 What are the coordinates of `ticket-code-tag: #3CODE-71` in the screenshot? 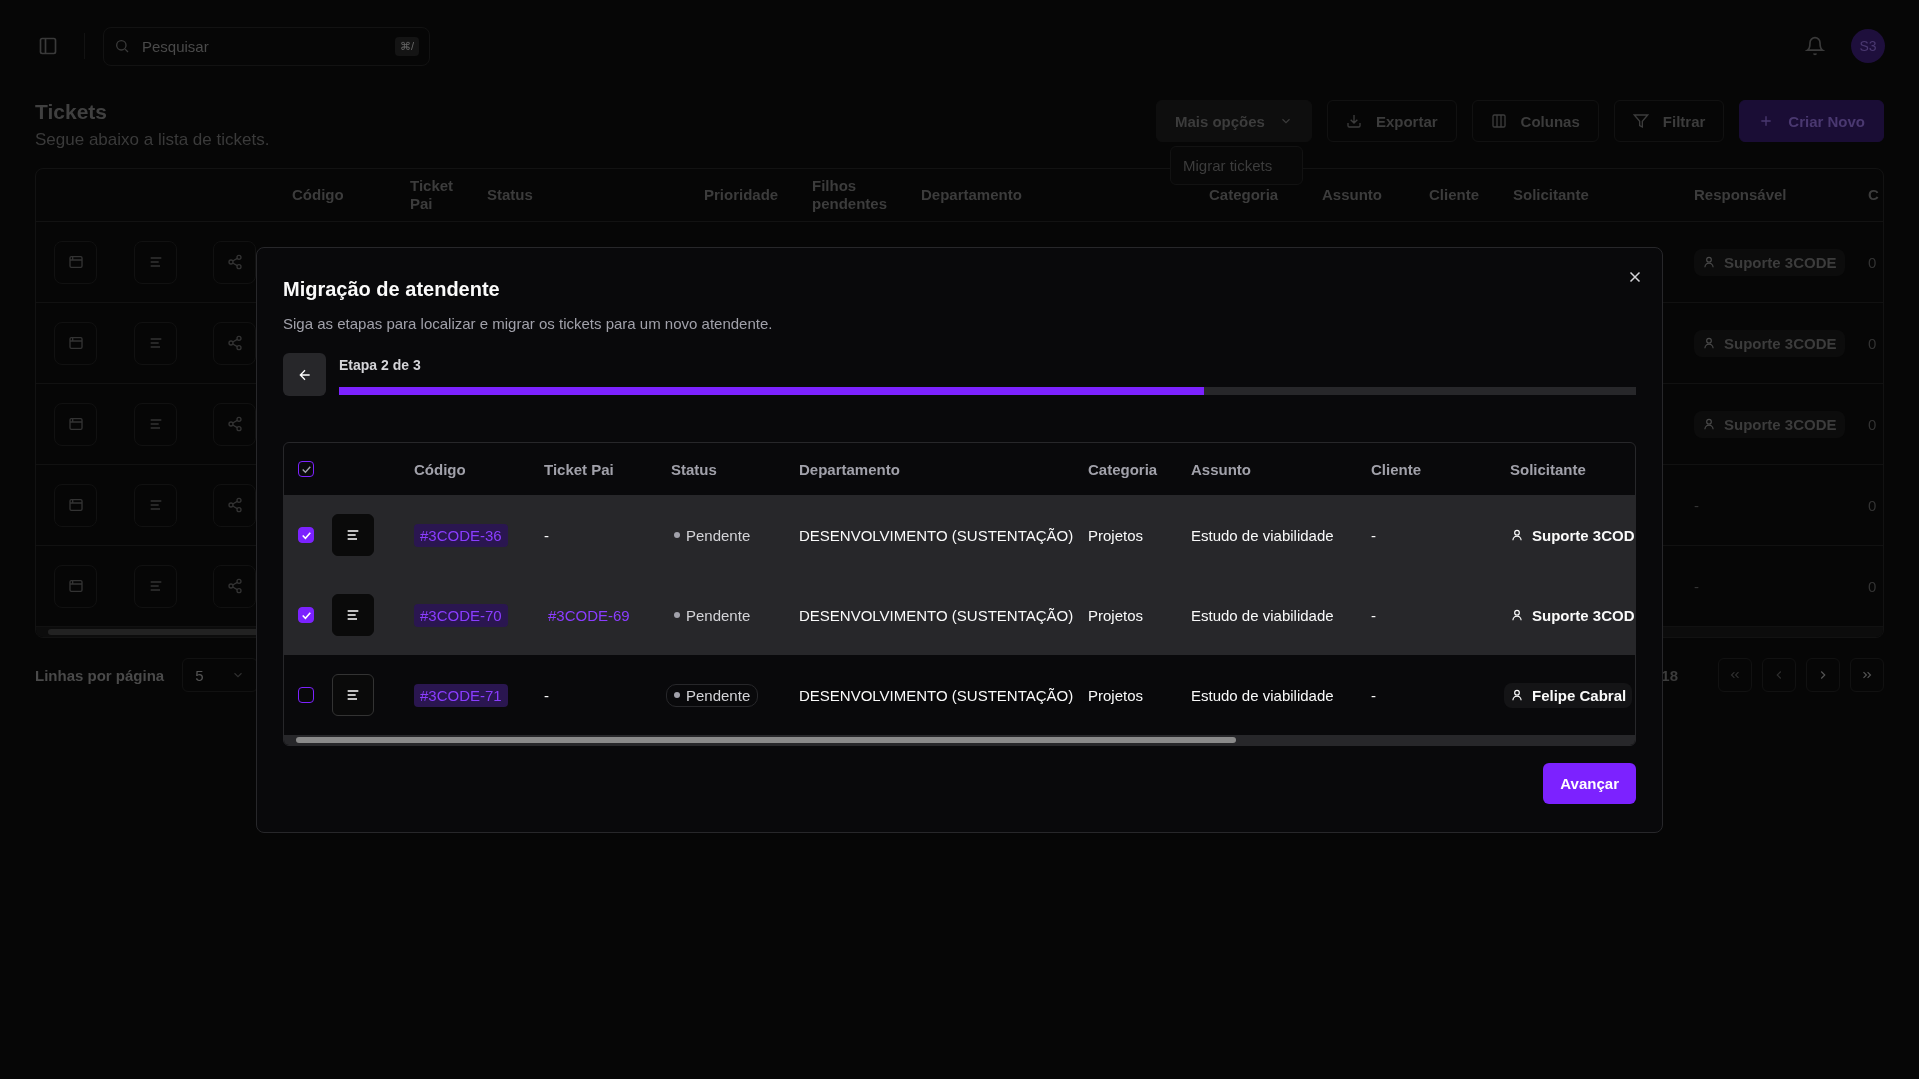 It's located at (461, 695).